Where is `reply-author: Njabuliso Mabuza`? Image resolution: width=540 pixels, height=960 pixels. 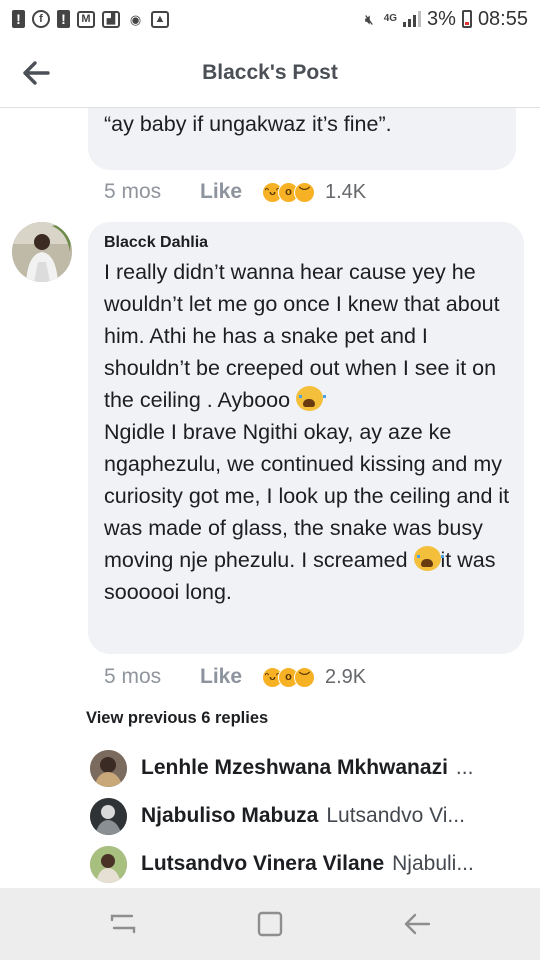 reply-author: Njabuliso Mabuza is located at coordinates (229, 815).